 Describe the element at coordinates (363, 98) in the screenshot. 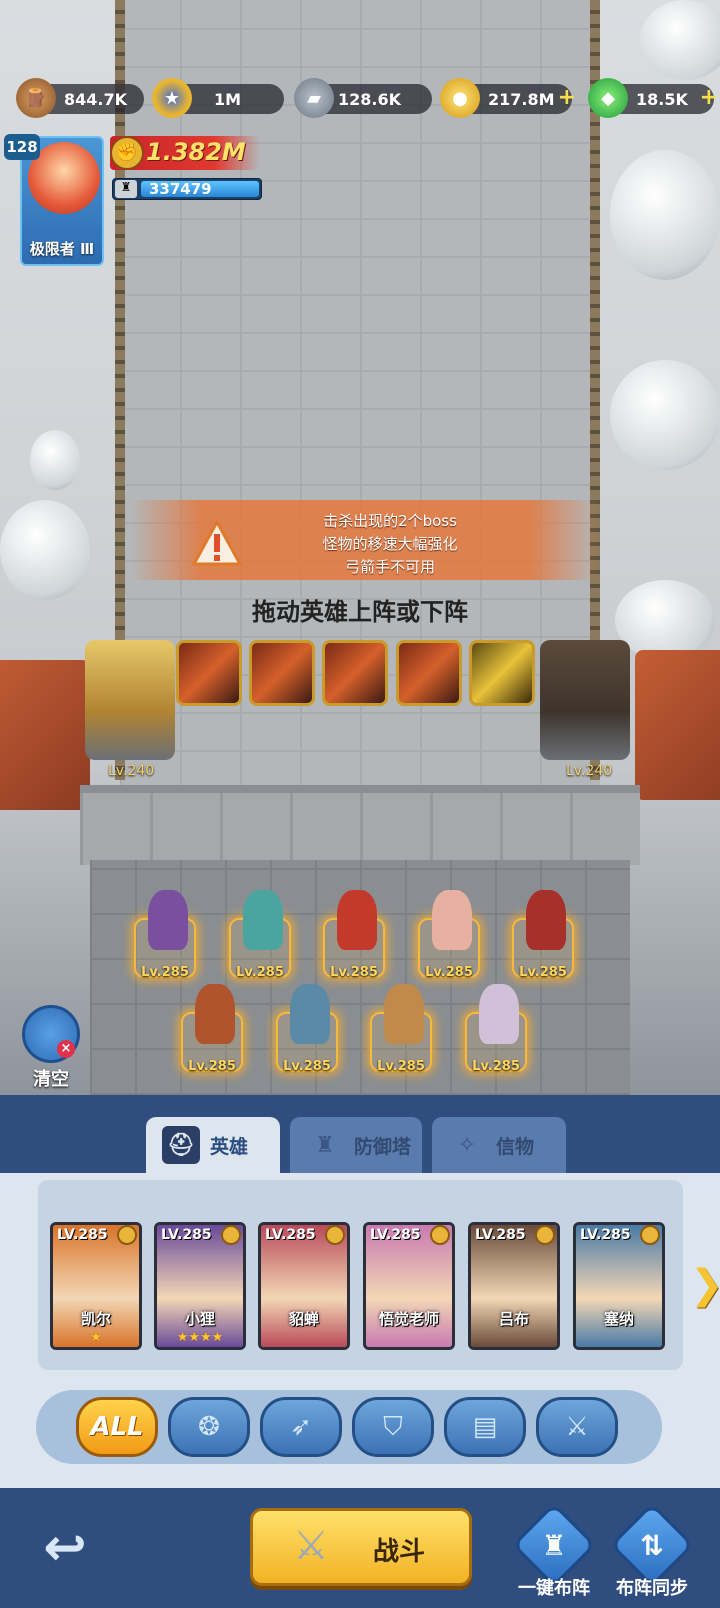

I see `resource-ore: ▰ 128.6K` at that location.